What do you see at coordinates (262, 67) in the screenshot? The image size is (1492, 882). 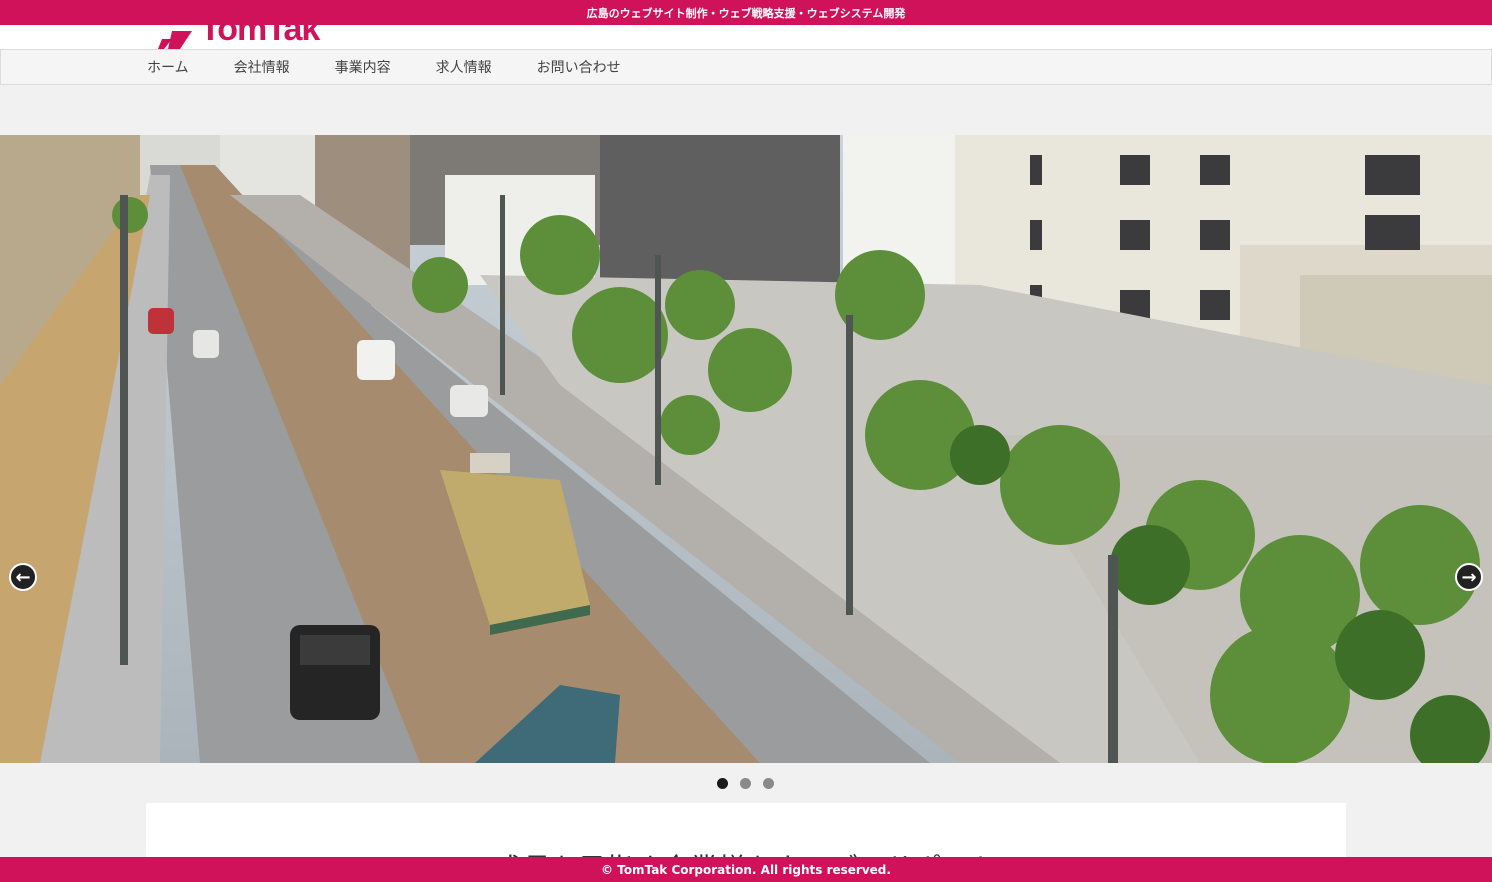 I see `nav-item-company: 会社情報` at bounding box center [262, 67].